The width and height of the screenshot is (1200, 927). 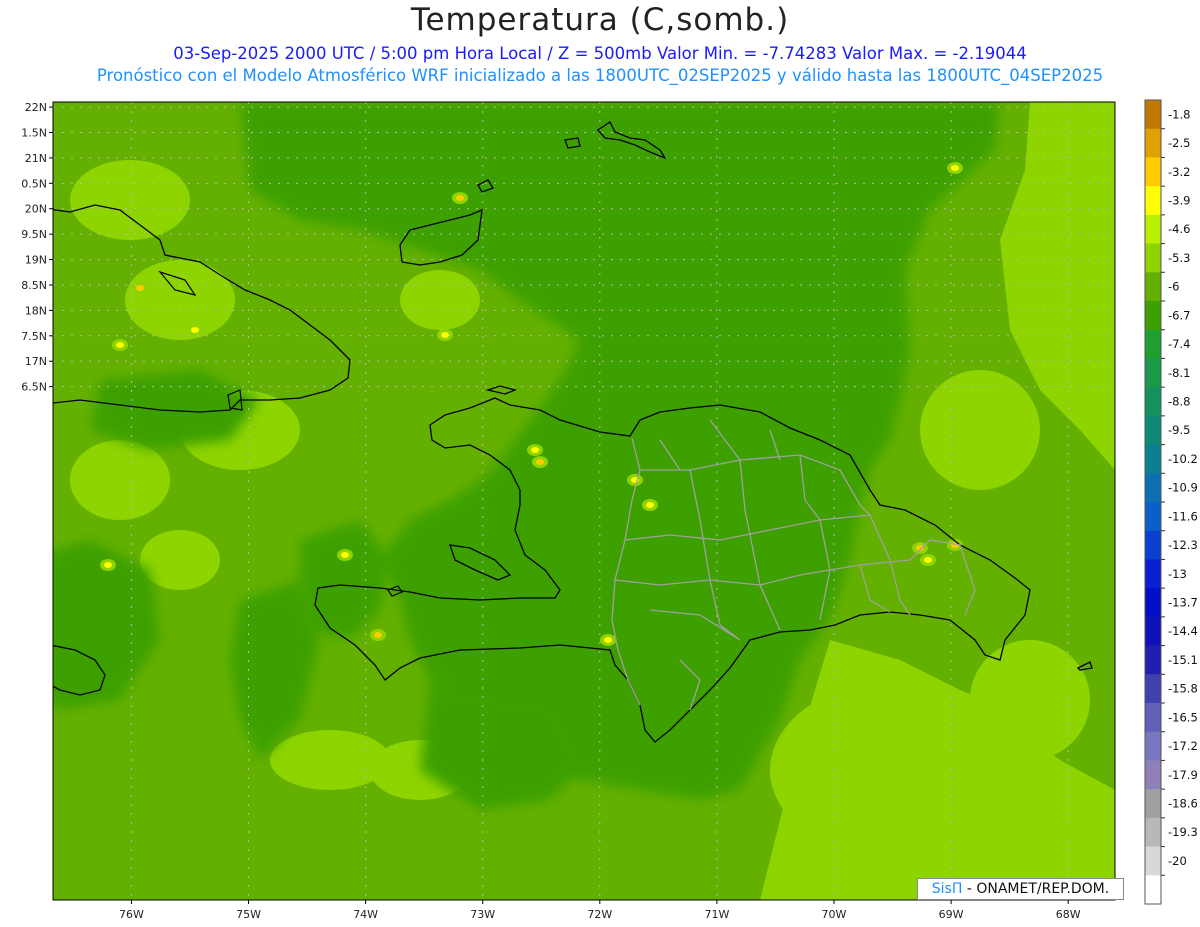 What do you see at coordinates (947, 889) in the screenshot?
I see `sispi-logo: SisΠ` at bounding box center [947, 889].